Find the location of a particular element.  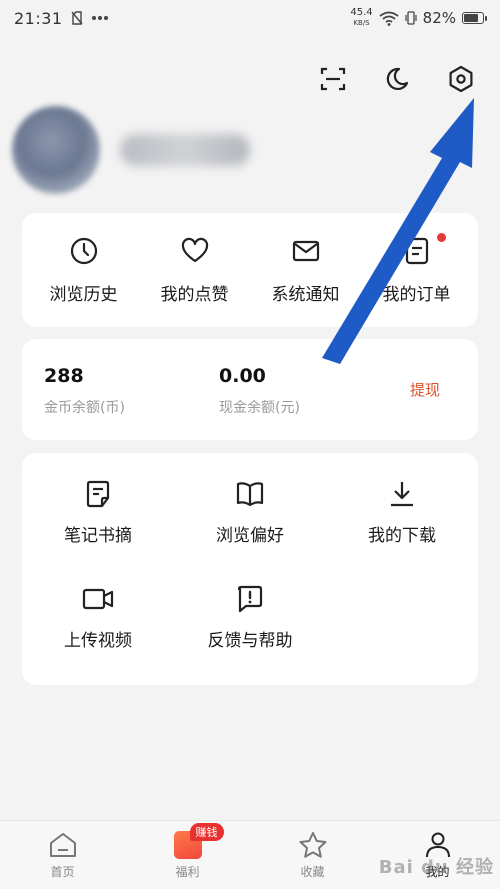

battery-percent: 82% is located at coordinates (439, 18).